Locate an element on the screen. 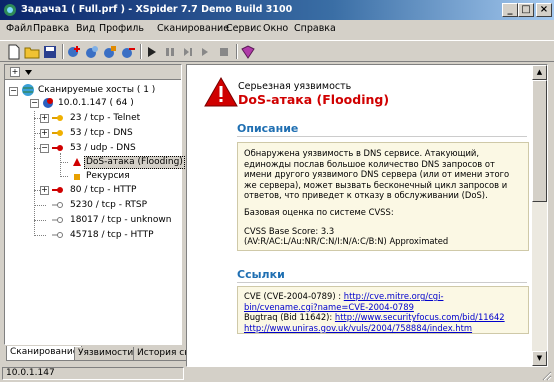 This screenshot has height=382, width=554. tree-service-http: 80 / tcp - HTTP is located at coordinates (103, 190).